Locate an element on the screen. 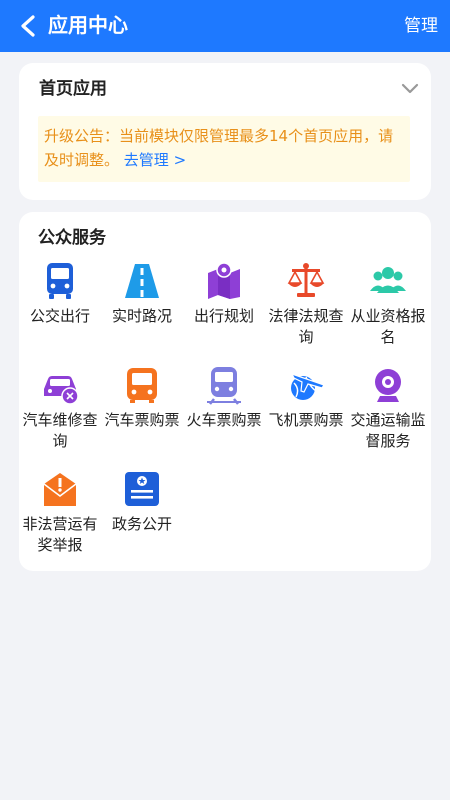 The image size is (450, 800). go-manage-link: 去管理 > is located at coordinates (155, 160).